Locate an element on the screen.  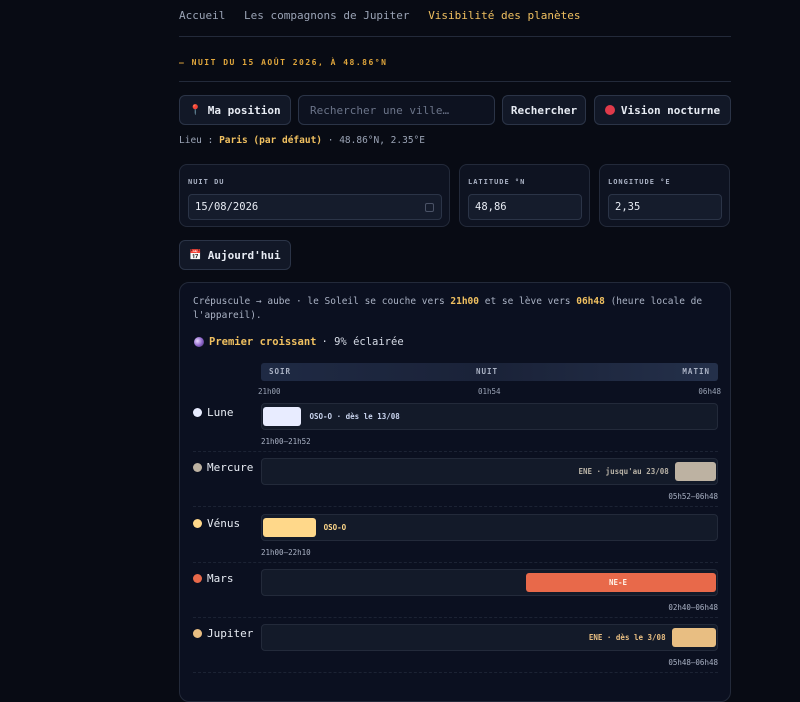
location-prefix: Lieu : is located at coordinates (196, 140).